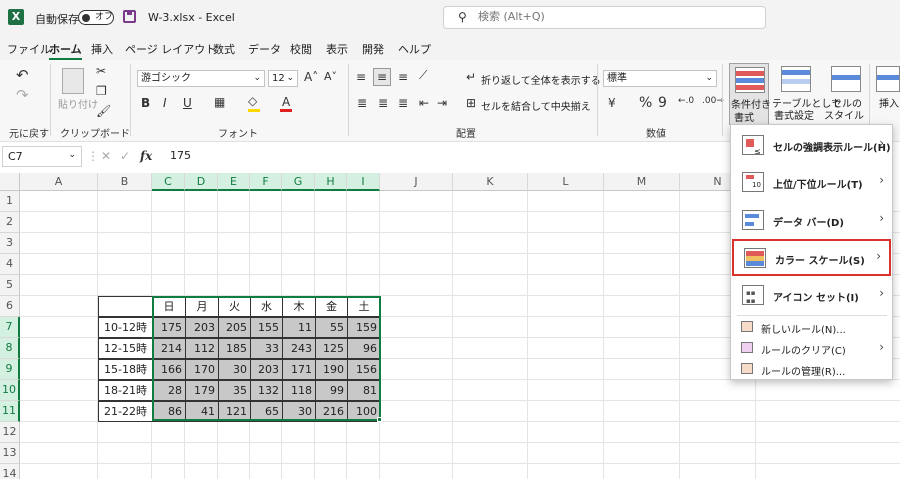 The image size is (900, 479). Describe the element at coordinates (202, 306) in the screenshot. I see `day-header-cell: 月` at that location.